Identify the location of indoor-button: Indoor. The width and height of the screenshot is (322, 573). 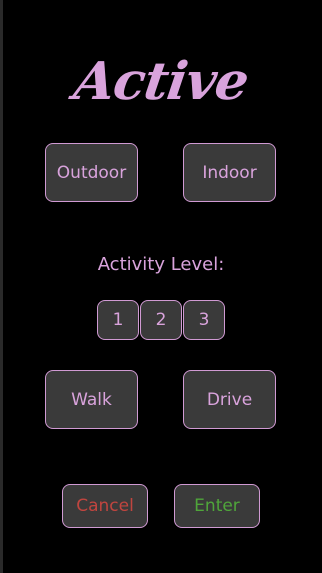
(229, 172).